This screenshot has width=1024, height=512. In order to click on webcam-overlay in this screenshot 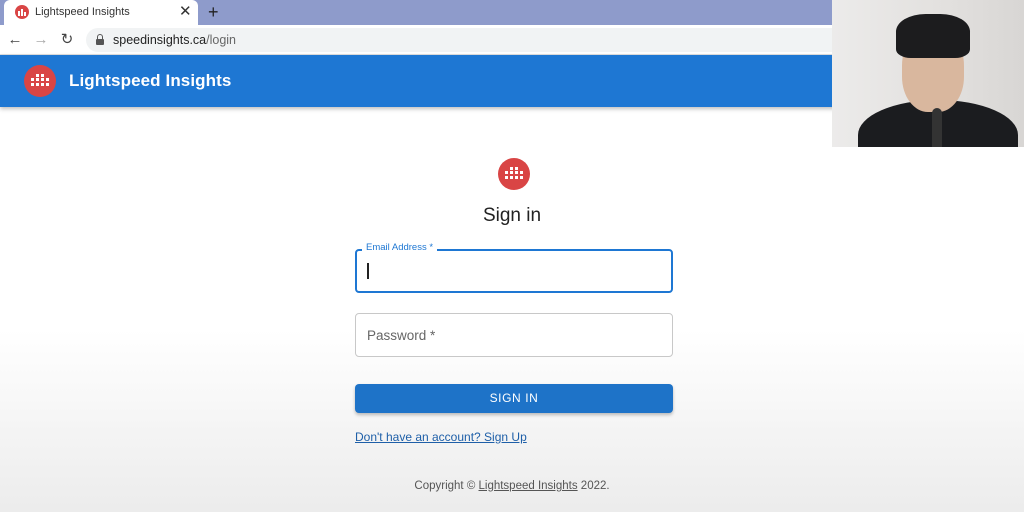, I will do `click(928, 73)`.